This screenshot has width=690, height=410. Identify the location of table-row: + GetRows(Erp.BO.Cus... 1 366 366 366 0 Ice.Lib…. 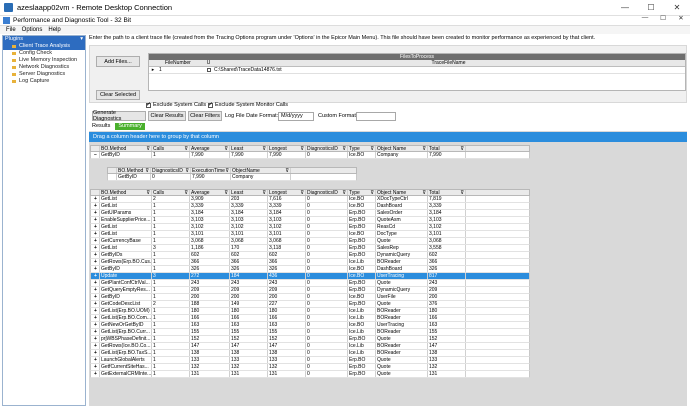
(310, 262).